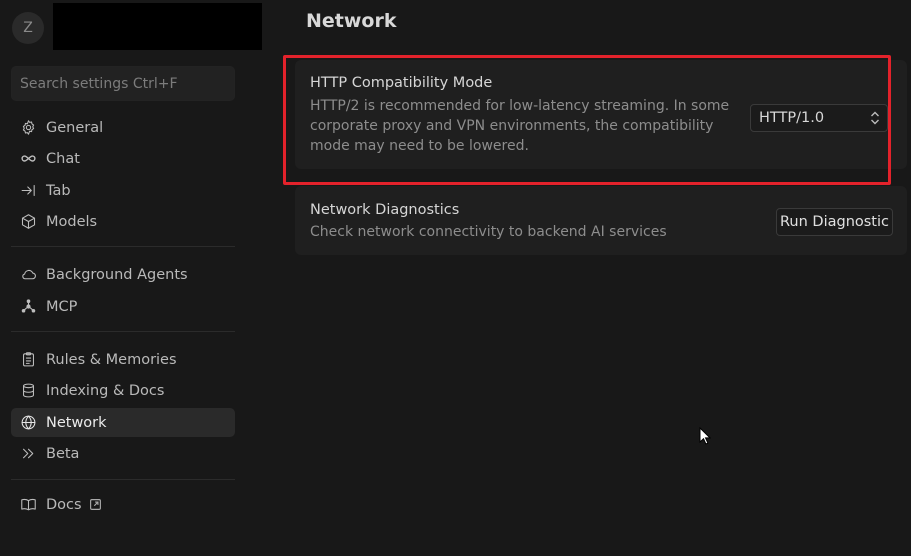  Describe the element at coordinates (117, 274) in the screenshot. I see `sidebar-item-label: Background Agents` at that location.